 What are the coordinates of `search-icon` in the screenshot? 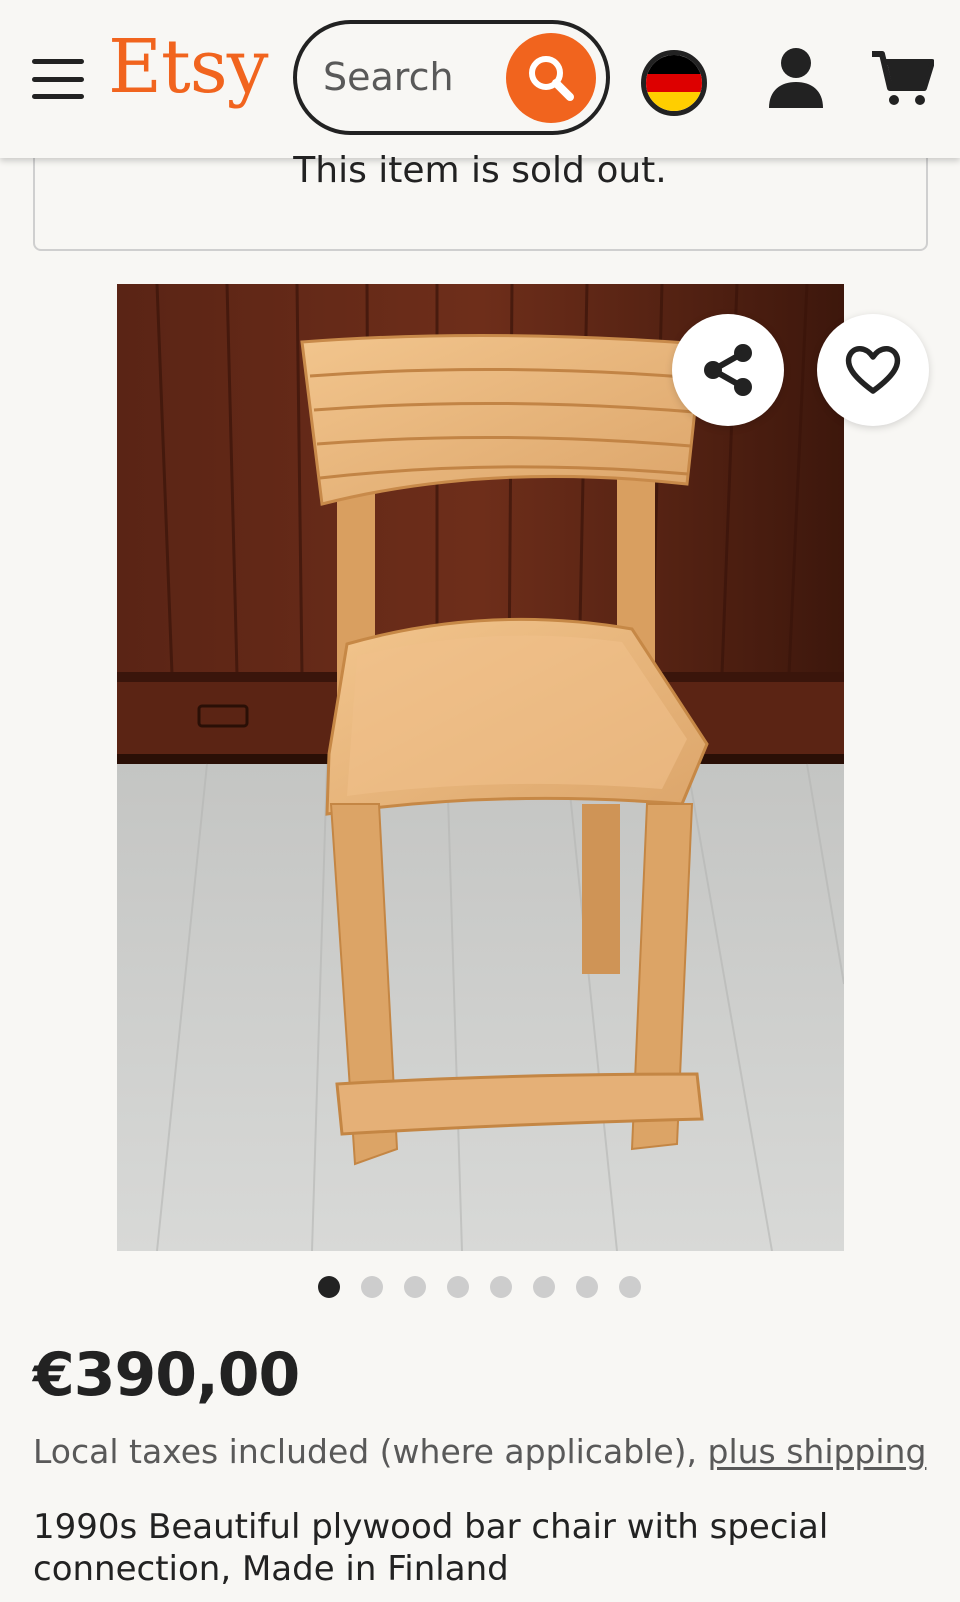 It's located at (551, 78).